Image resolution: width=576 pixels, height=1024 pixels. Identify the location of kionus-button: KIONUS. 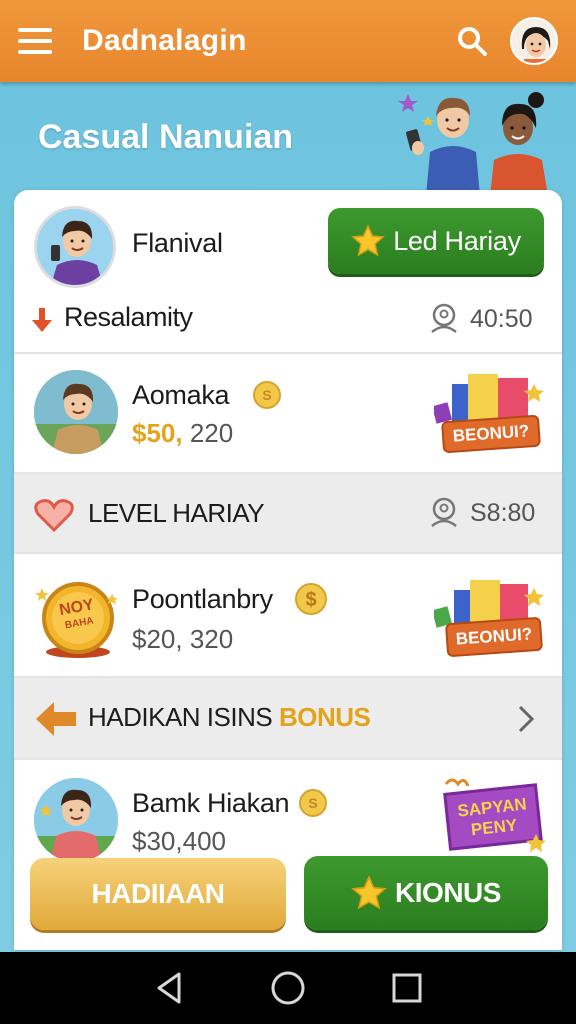
(426, 893).